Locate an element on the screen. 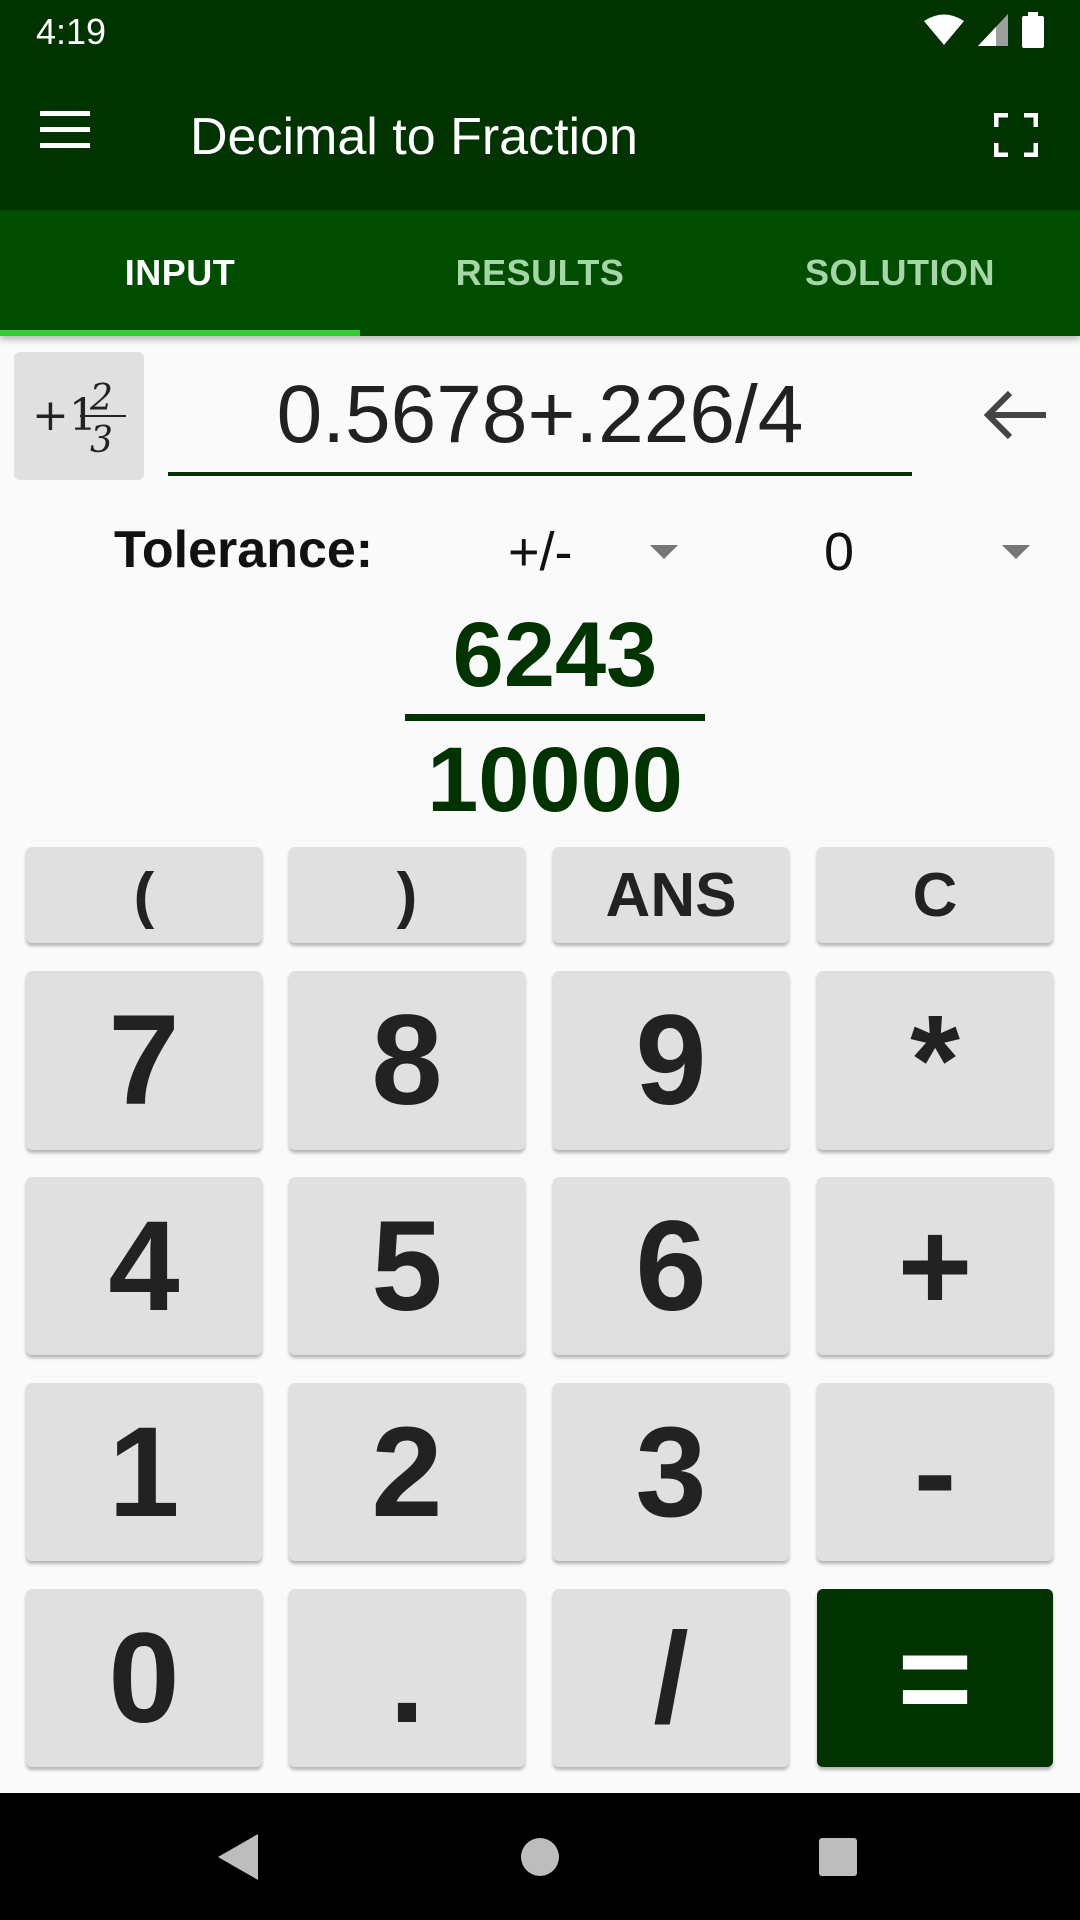 The width and height of the screenshot is (1080, 1920). status-bar: 4:19 is located at coordinates (540, 31).